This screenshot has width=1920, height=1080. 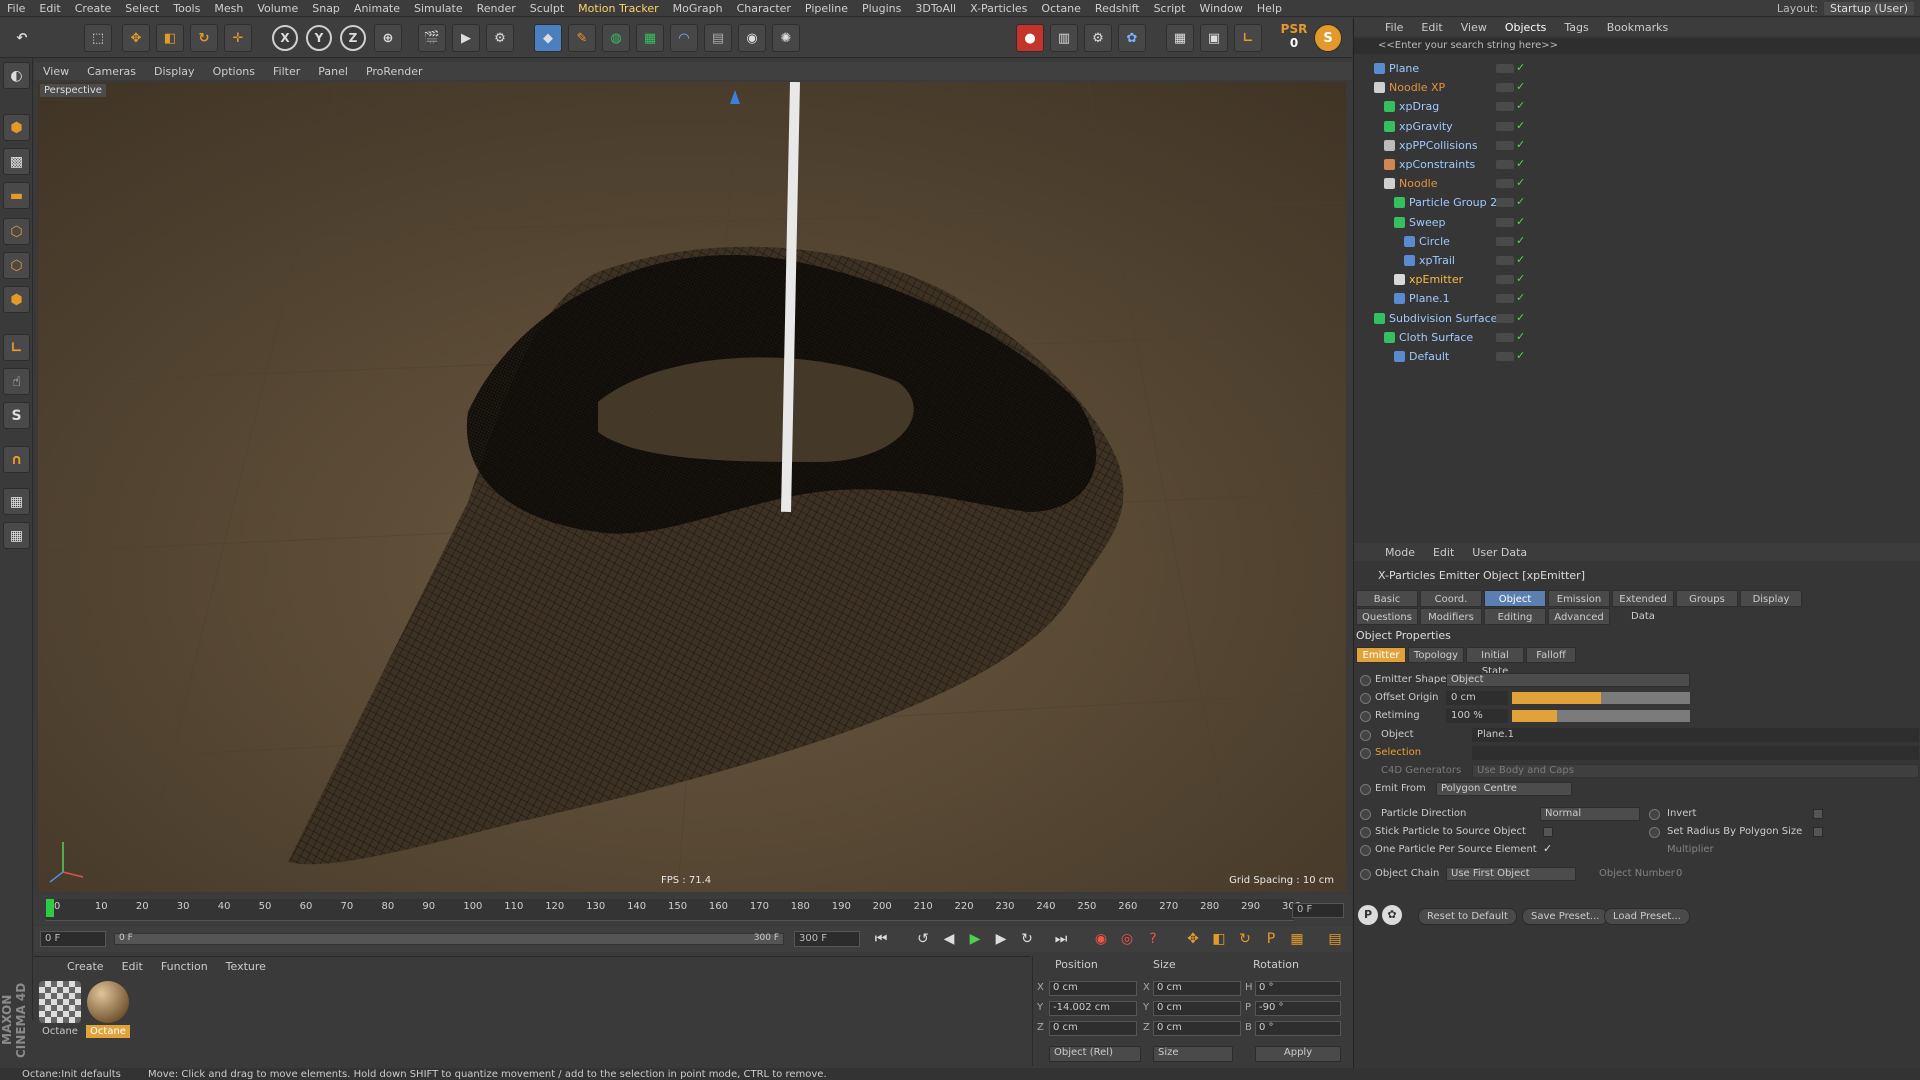 I want to click on retiming-slider, so click(x=1601, y=716).